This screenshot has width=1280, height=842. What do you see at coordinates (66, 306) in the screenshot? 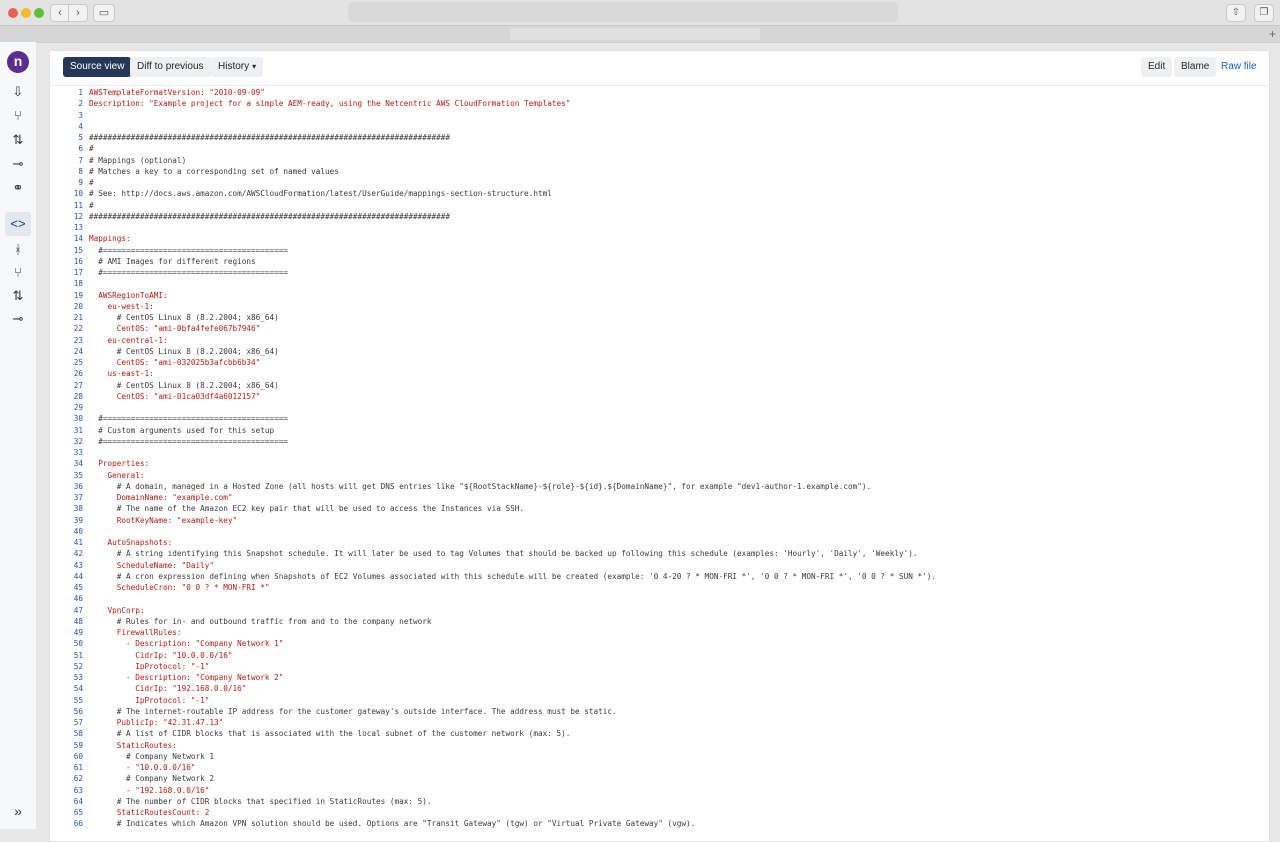
I see `line-number: 20` at bounding box center [66, 306].